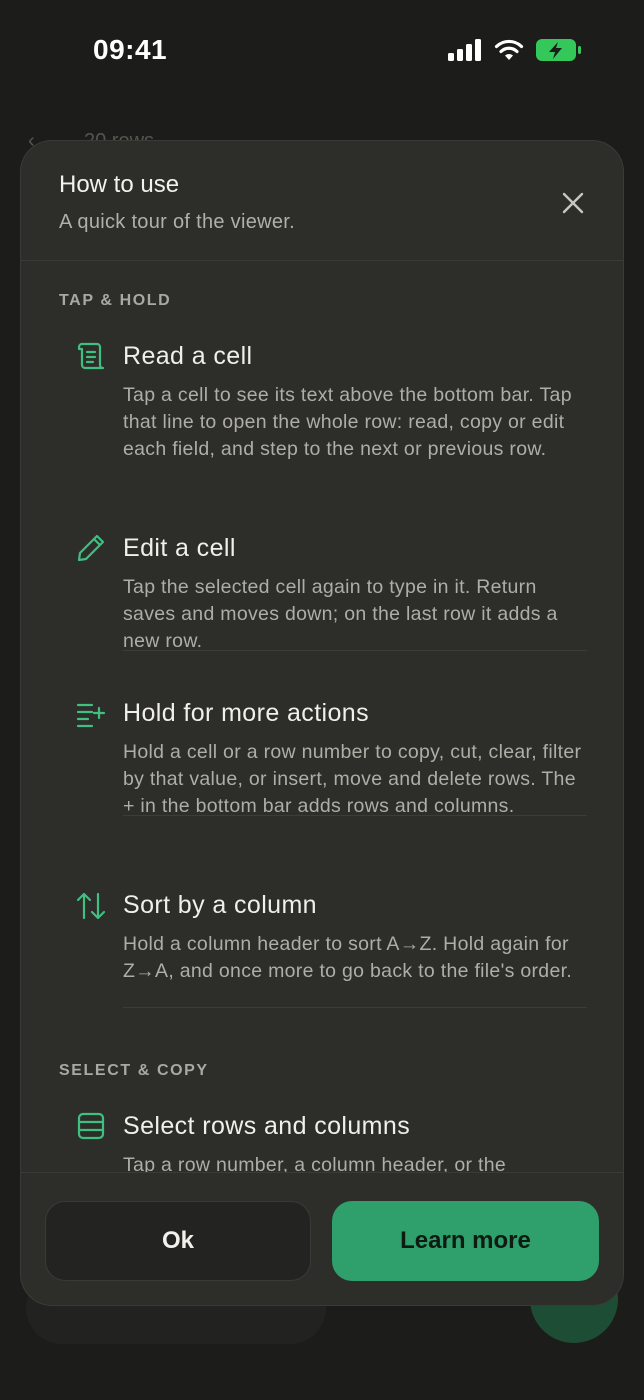 The width and height of the screenshot is (644, 1400). What do you see at coordinates (509, 49) in the screenshot?
I see `wifi-icon` at bounding box center [509, 49].